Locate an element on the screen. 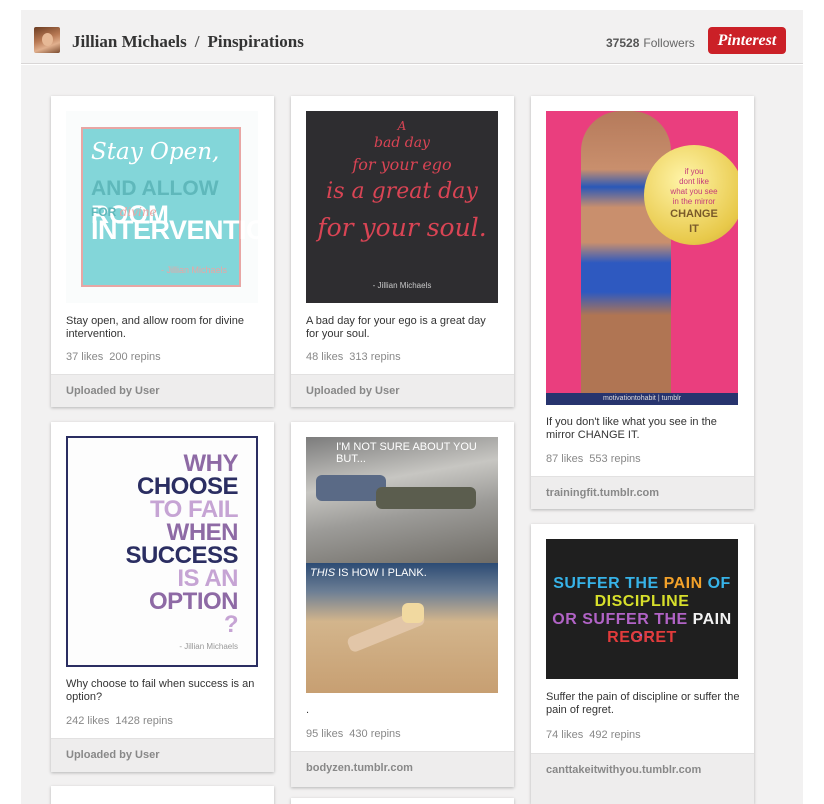 This screenshot has height=804, width=824. pin-description: . is located at coordinates (308, 710).